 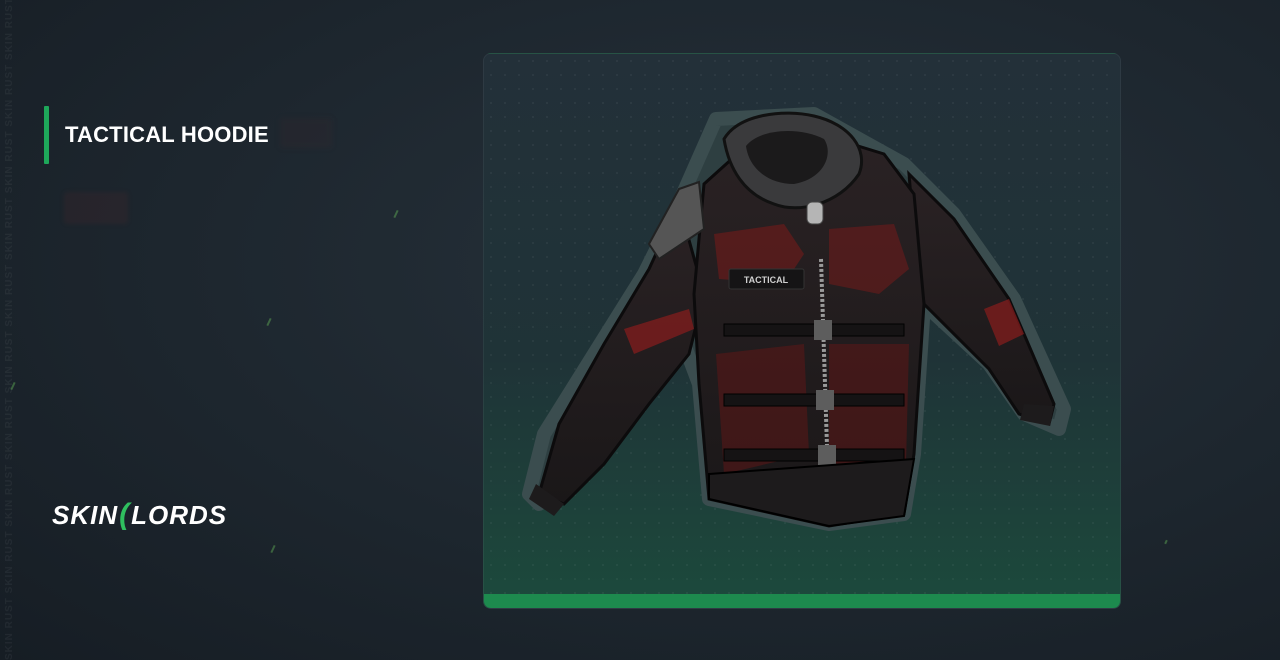 What do you see at coordinates (46, 135) in the screenshot?
I see `accent-bar` at bounding box center [46, 135].